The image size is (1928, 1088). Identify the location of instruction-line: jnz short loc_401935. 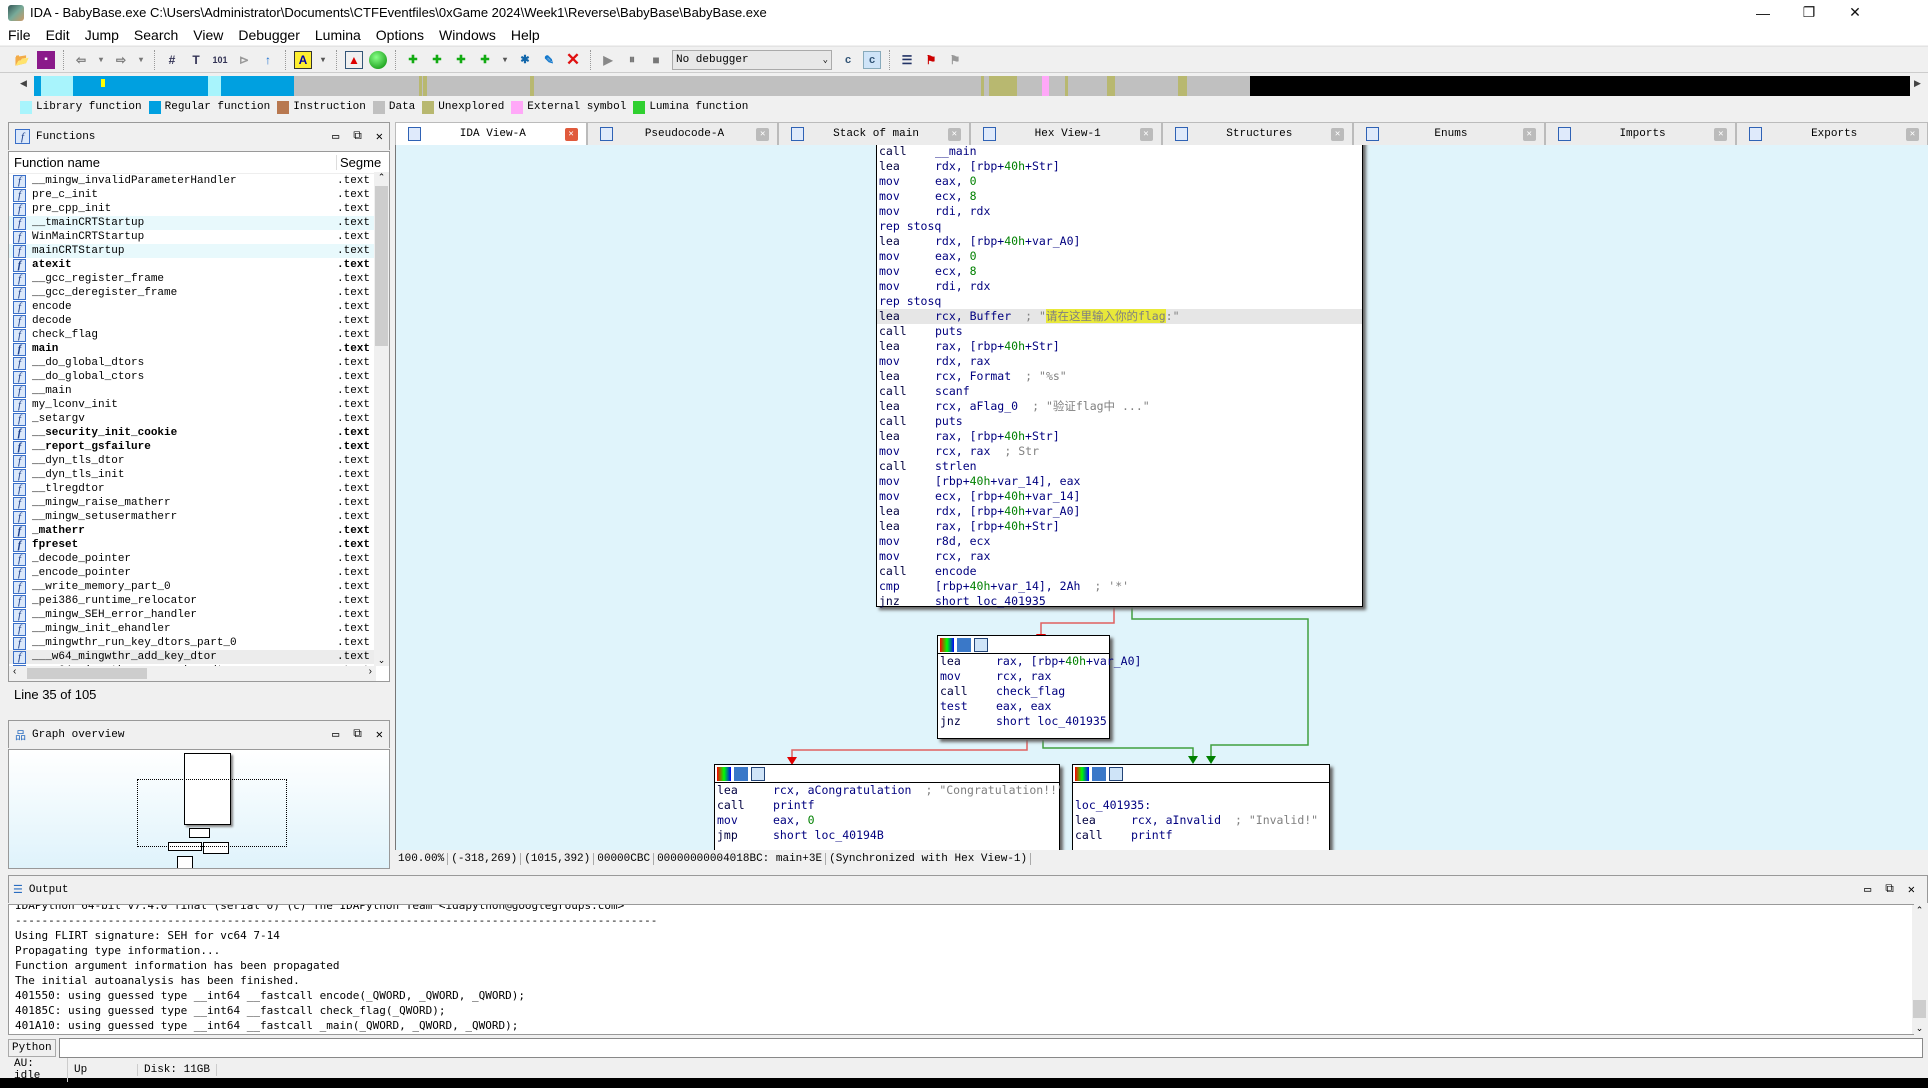
(1119, 601).